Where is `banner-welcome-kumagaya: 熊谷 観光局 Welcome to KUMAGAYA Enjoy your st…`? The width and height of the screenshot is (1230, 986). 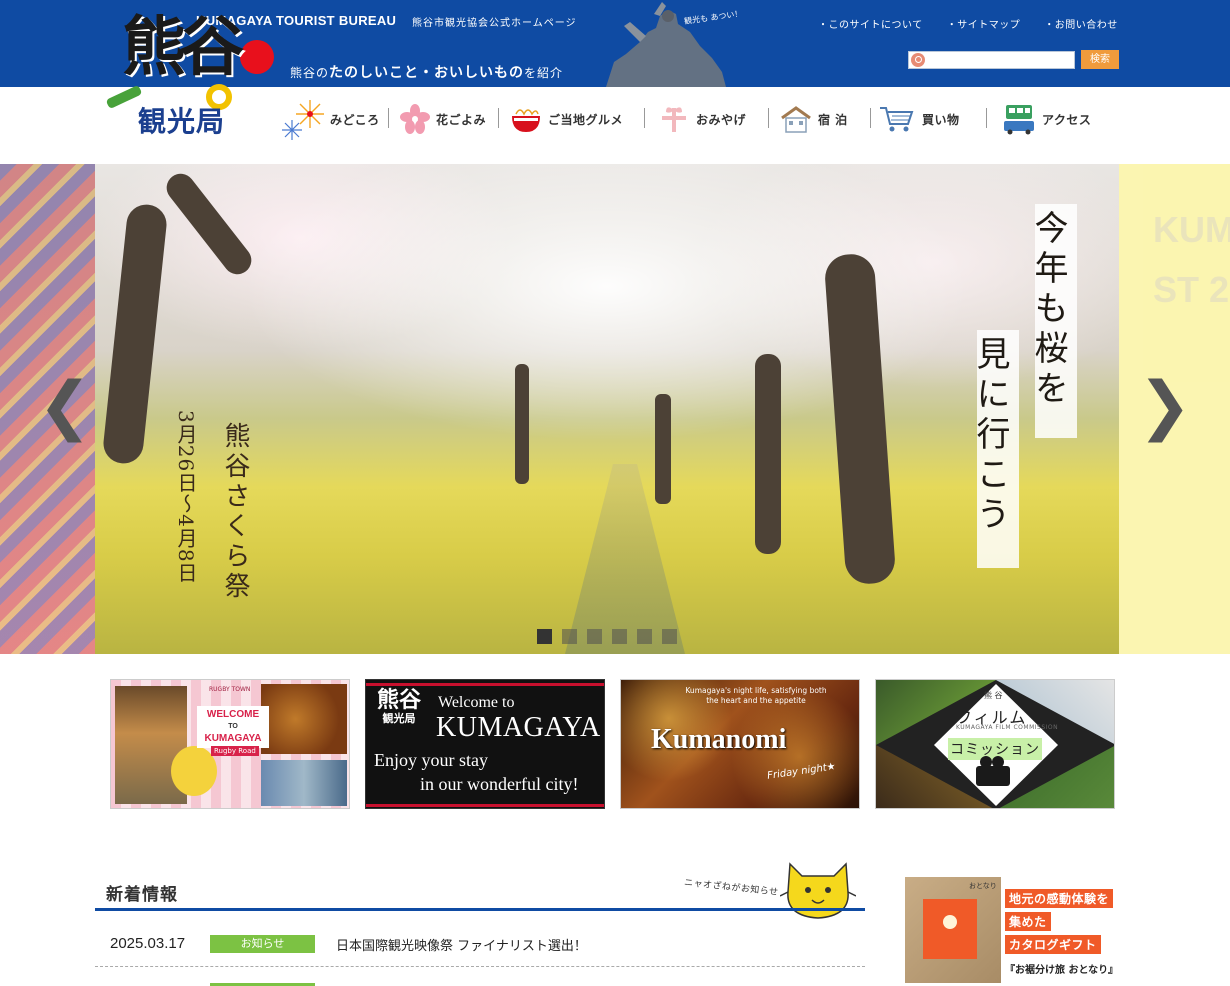
banner-welcome-kumagaya: 熊谷 観光局 Welcome to KUMAGAYA Enjoy your st… is located at coordinates (485, 744).